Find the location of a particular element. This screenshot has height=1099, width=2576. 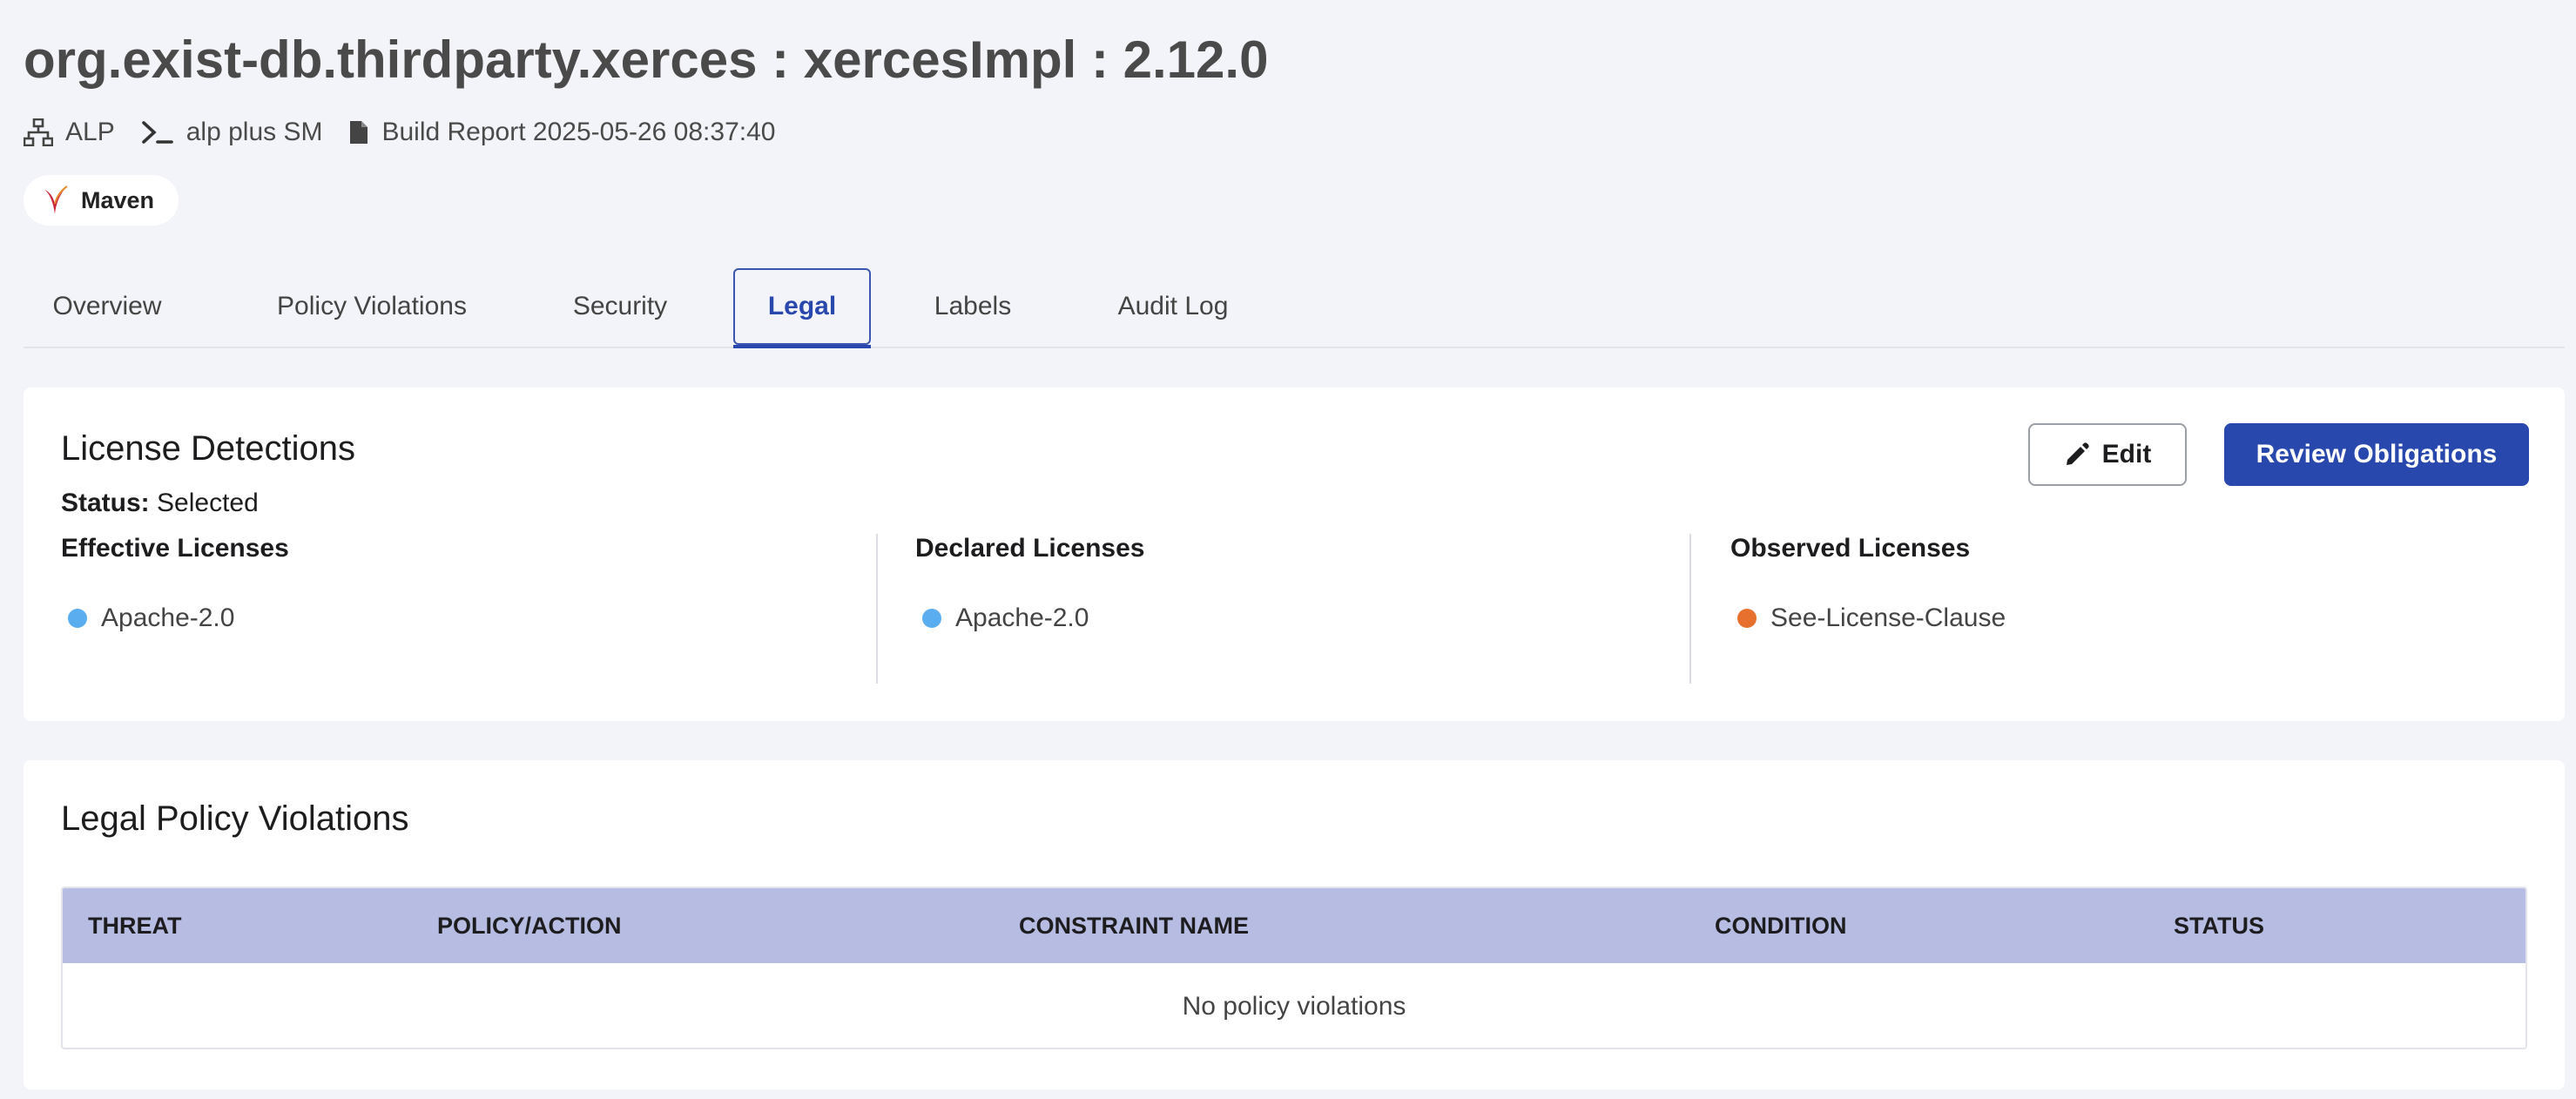

column-header-threat: THREAT is located at coordinates (135, 926).